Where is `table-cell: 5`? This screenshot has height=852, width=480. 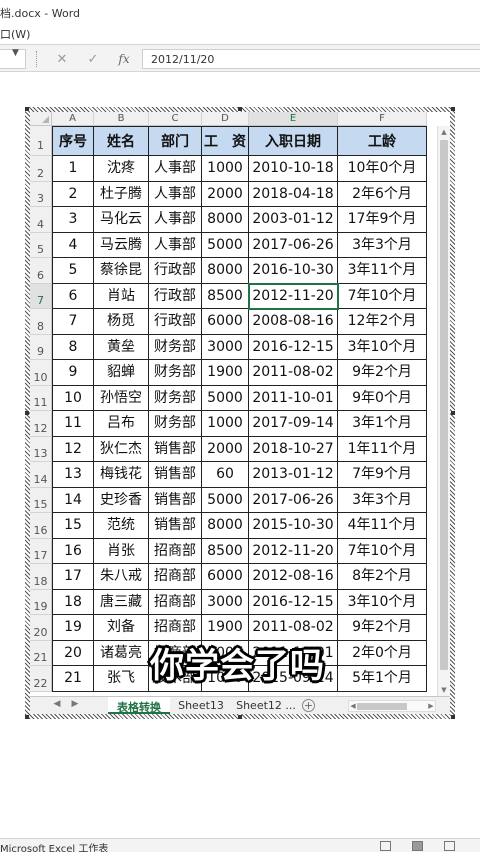
table-cell: 5 is located at coordinates (73, 271).